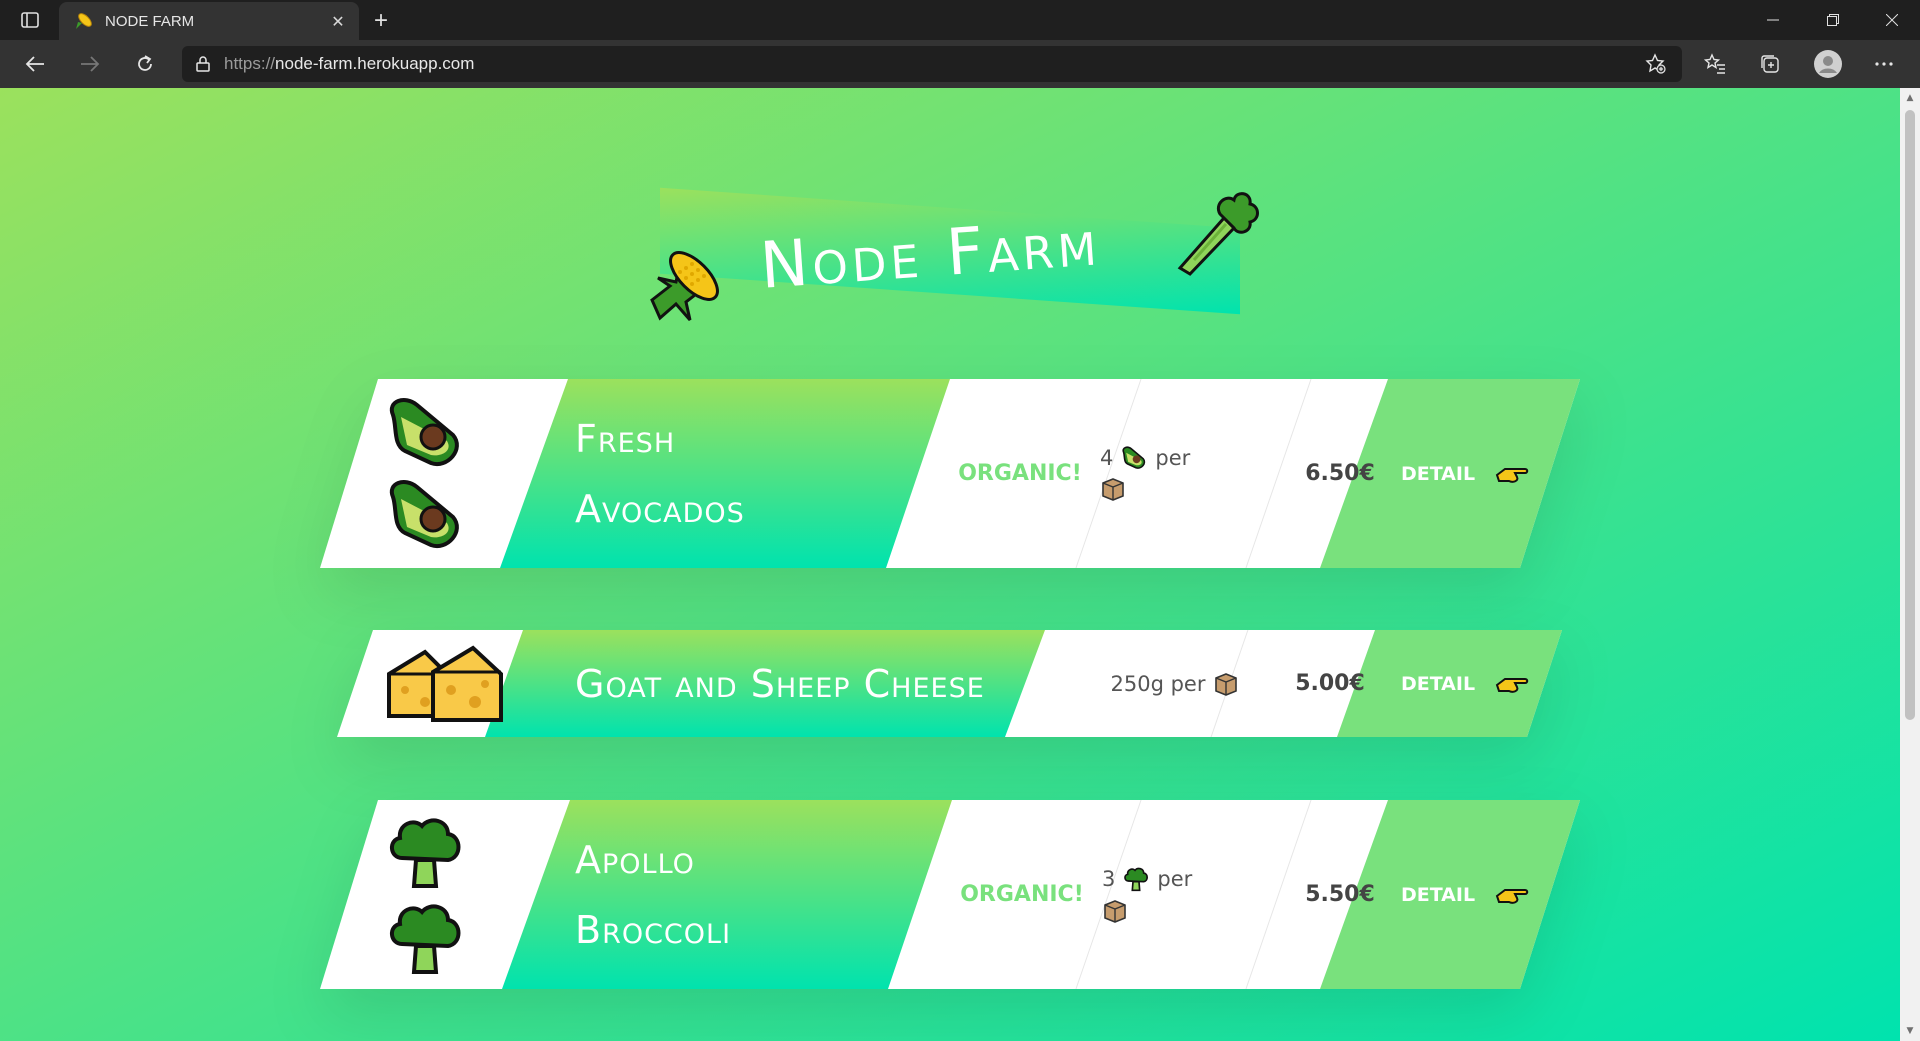 The image size is (1920, 1041). Describe the element at coordinates (740, 894) in the screenshot. I see `product-name: Apollo Broccoli` at that location.